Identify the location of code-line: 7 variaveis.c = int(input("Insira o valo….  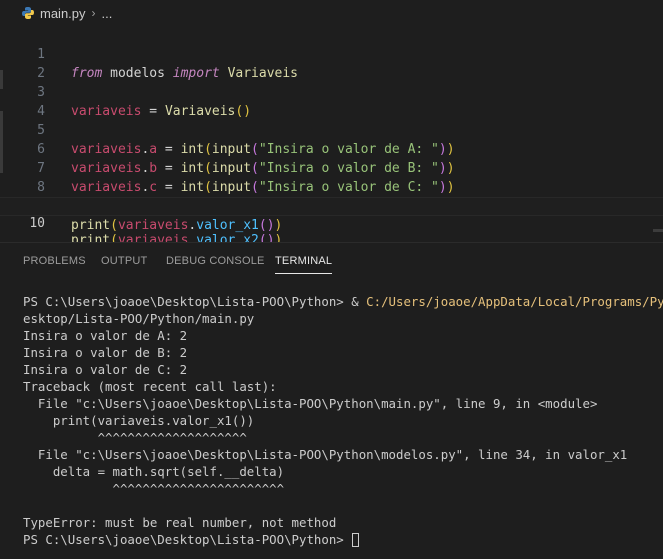
(331, 167).